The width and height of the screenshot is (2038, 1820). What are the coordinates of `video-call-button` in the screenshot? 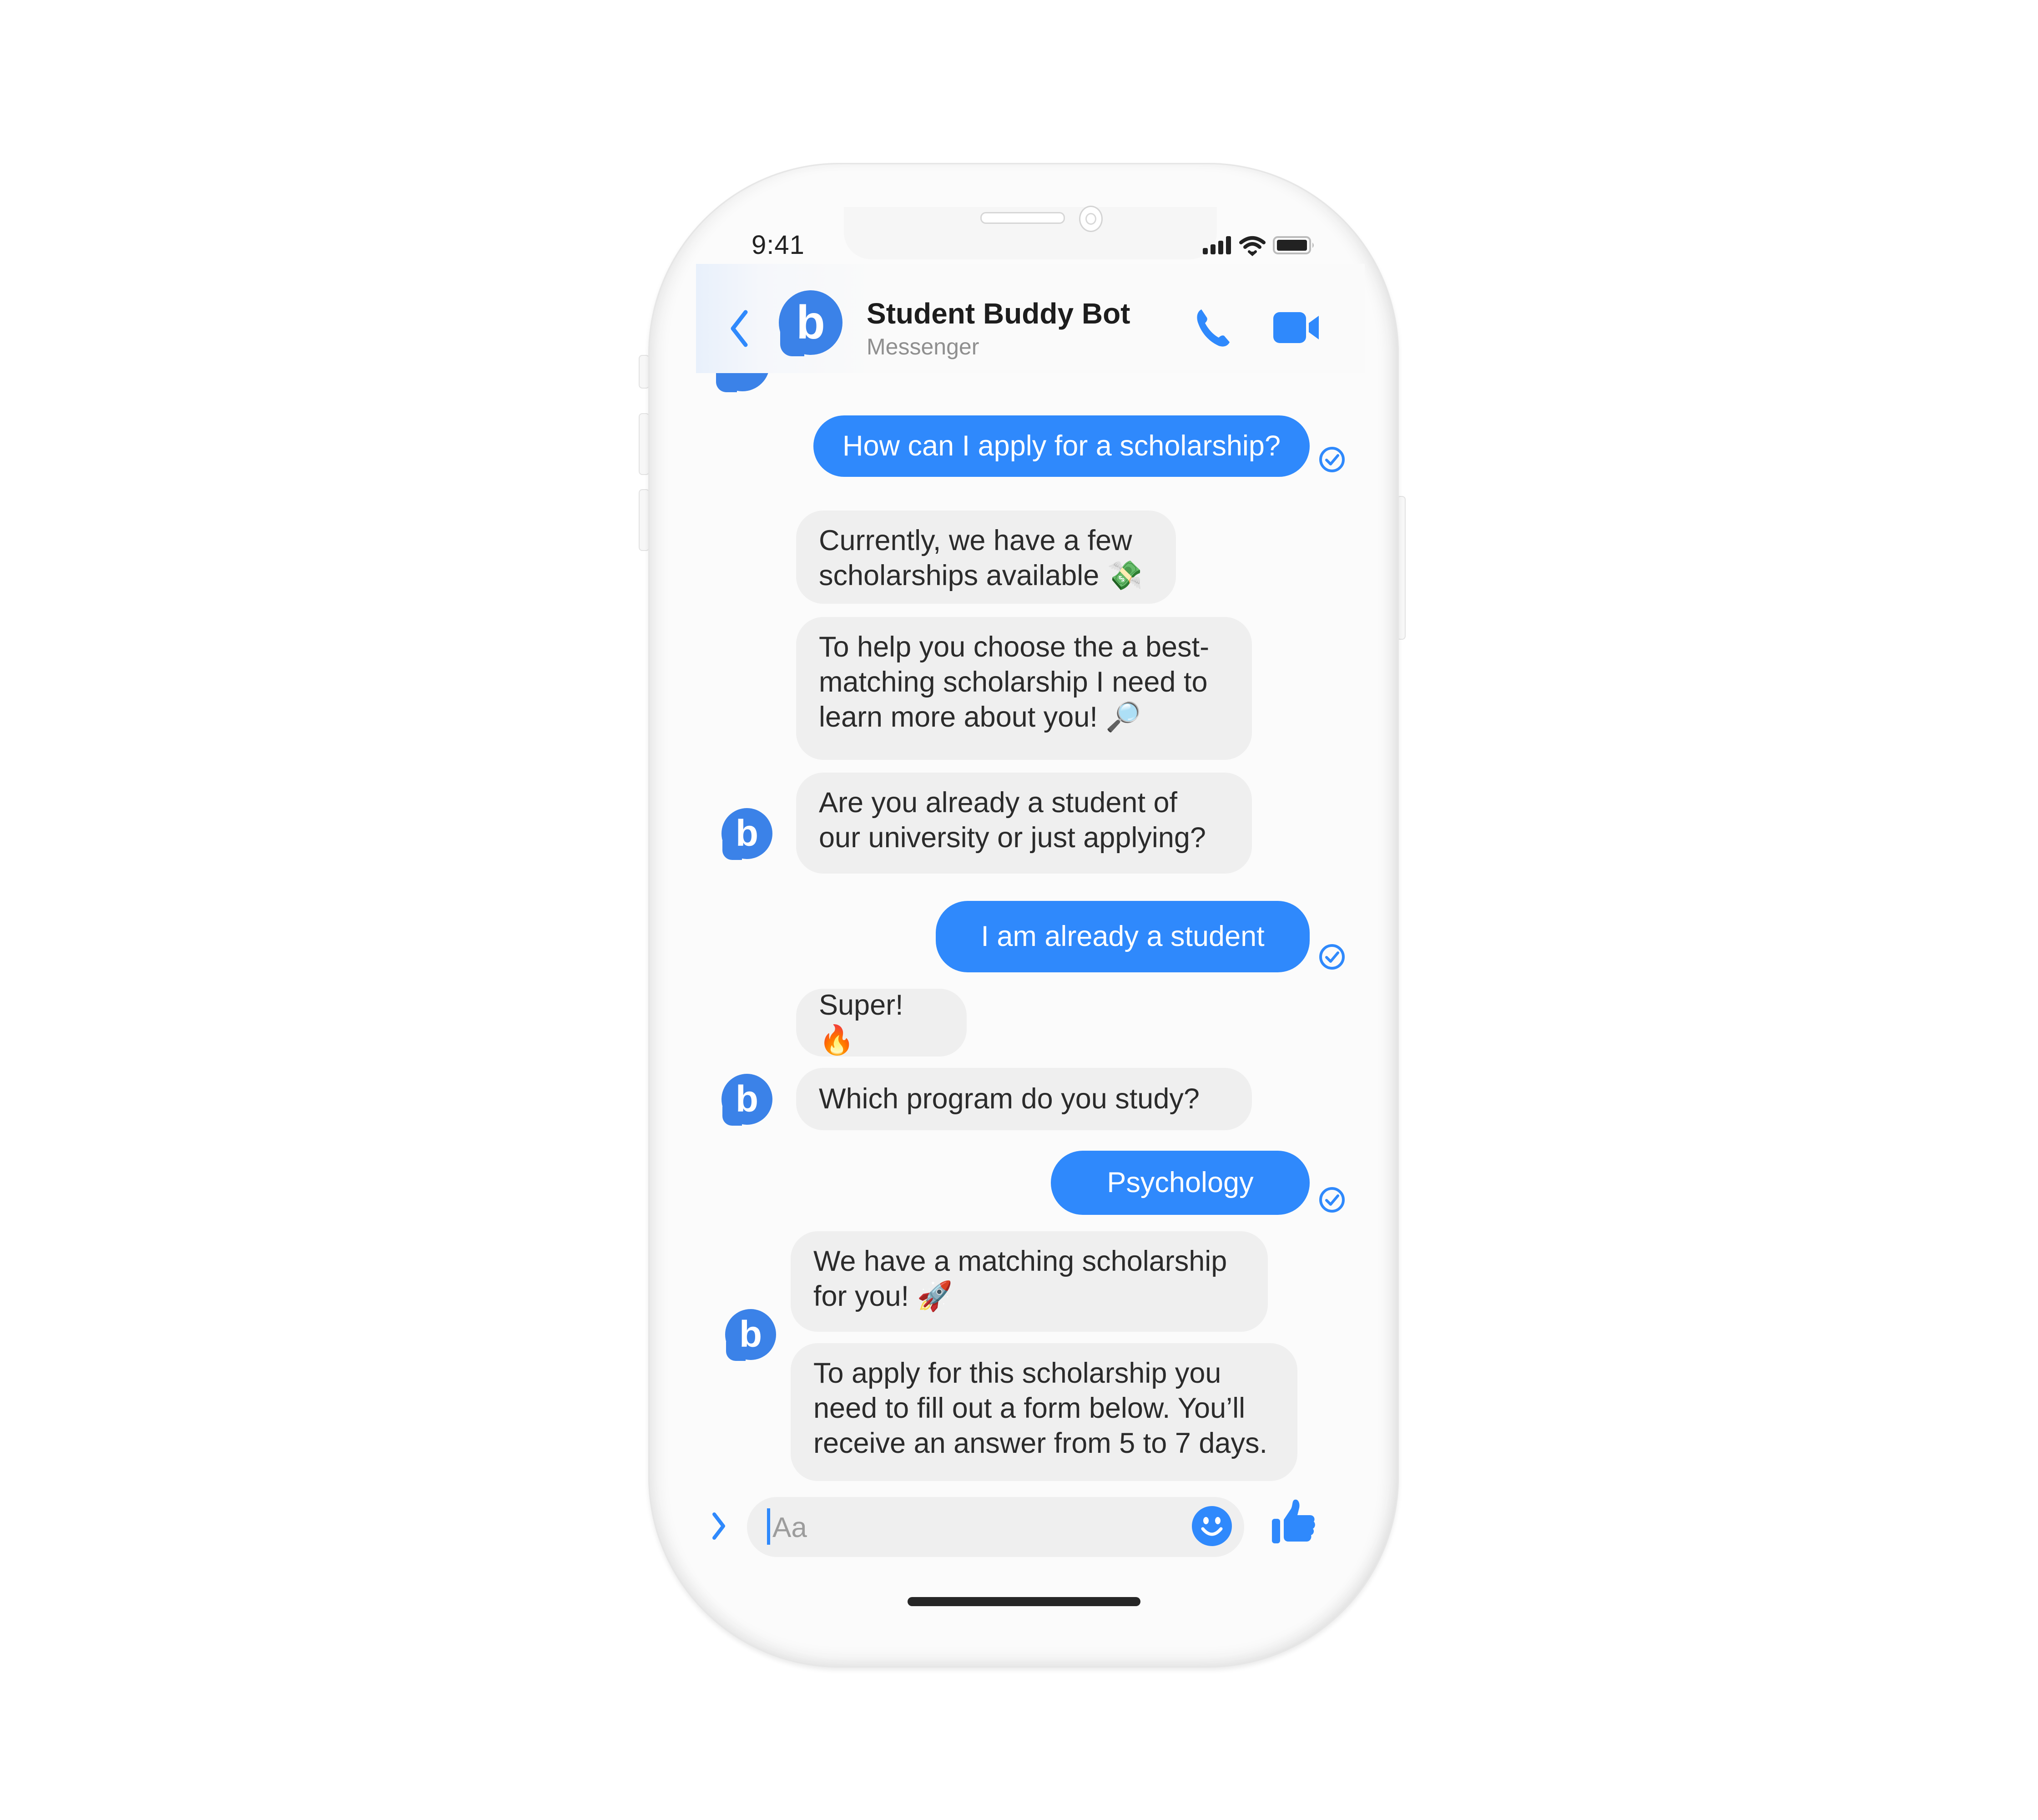 It's located at (1296, 327).